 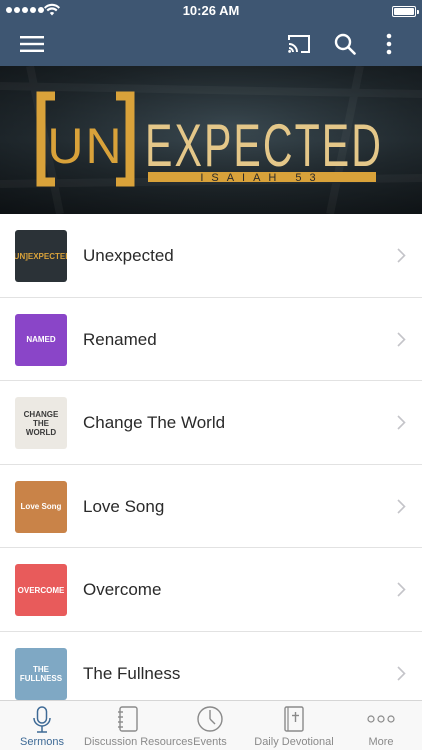 I want to click on sermon-row: NAMED Renamed, so click(x=211, y=339).